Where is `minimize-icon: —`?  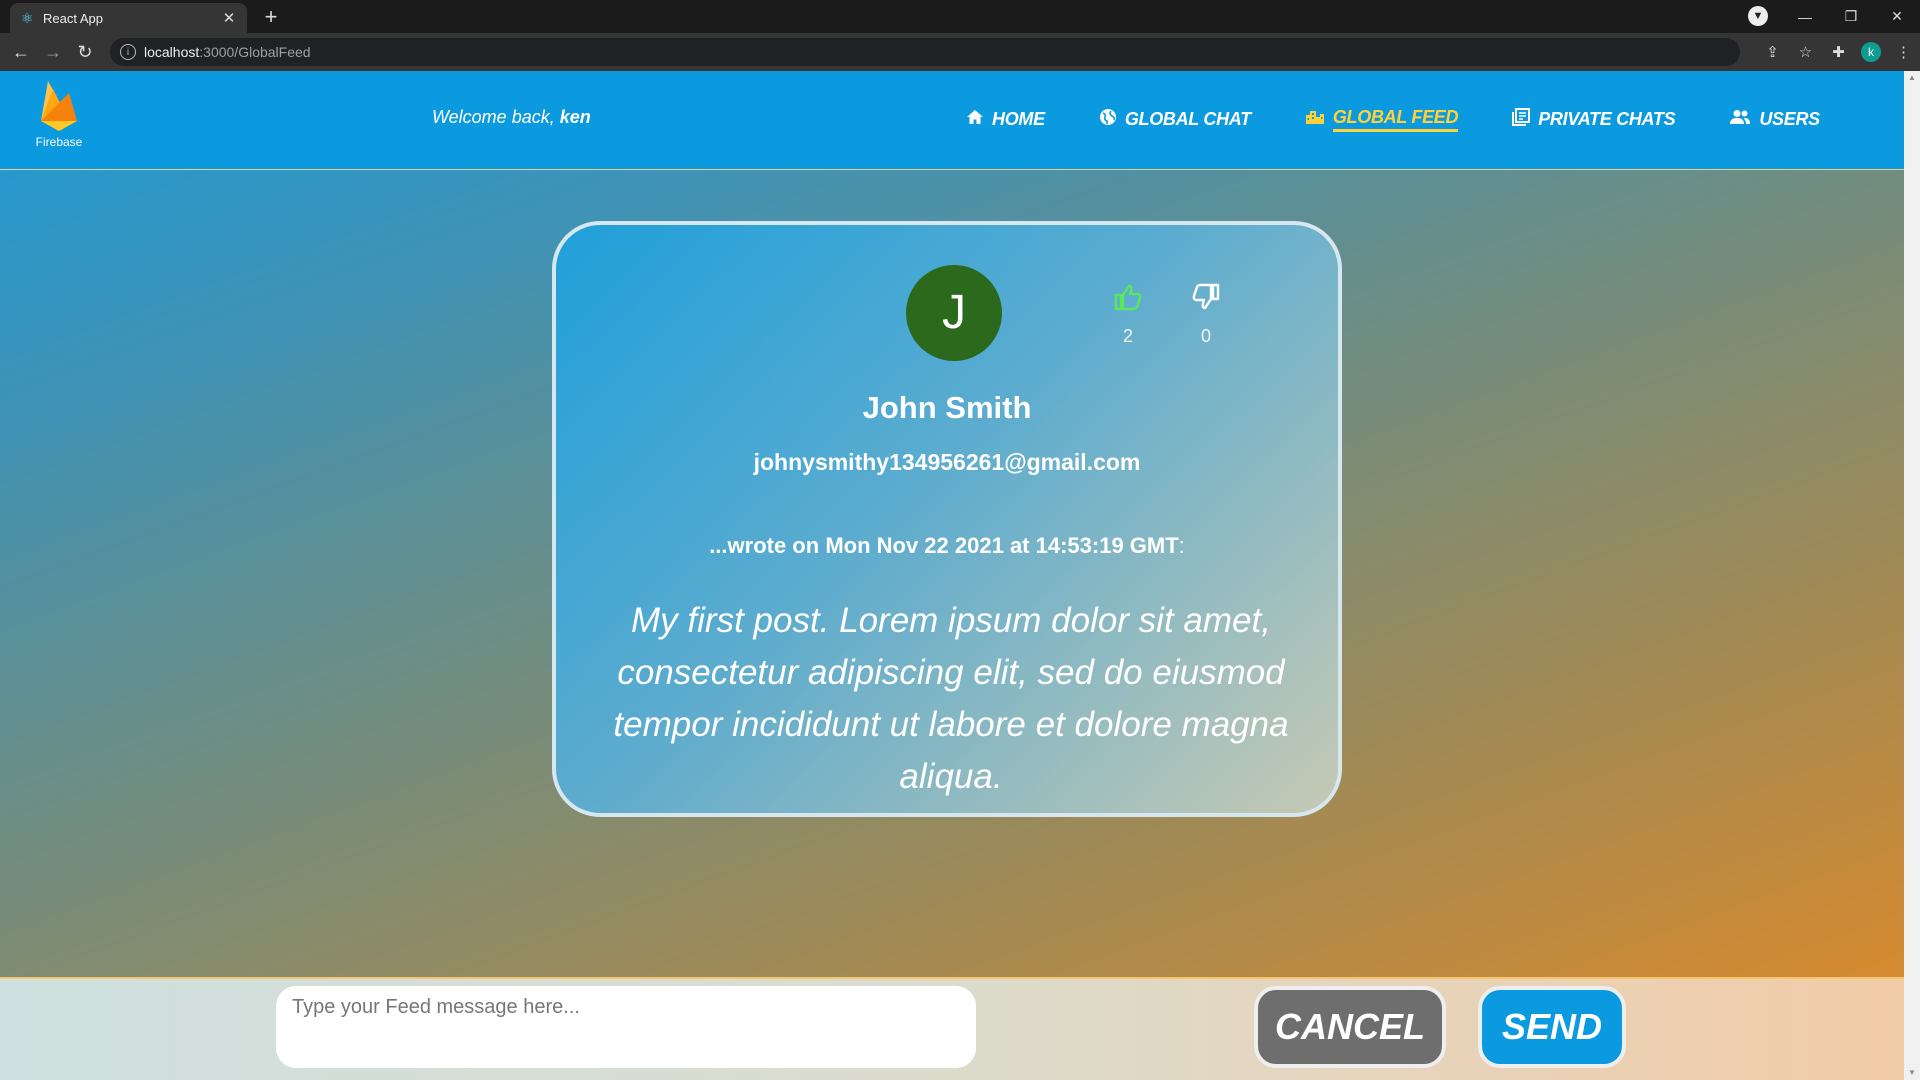
minimize-icon: — is located at coordinates (1805, 17).